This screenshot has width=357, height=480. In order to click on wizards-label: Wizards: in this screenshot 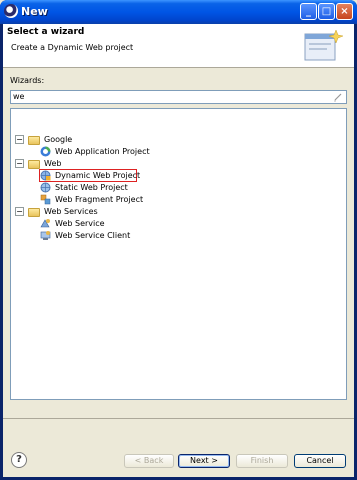, I will do `click(27, 80)`.